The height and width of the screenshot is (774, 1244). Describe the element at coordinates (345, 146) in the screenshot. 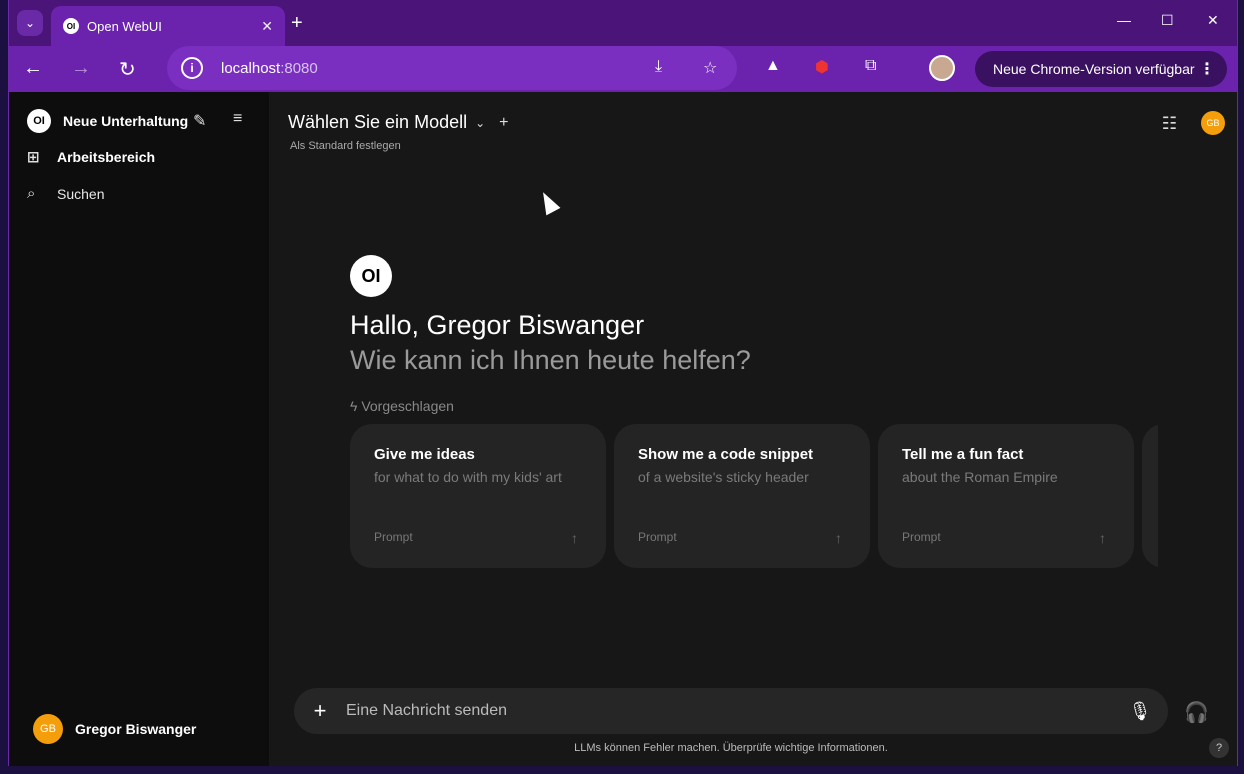

I see `set-default-link: Als Standard festlegen` at that location.